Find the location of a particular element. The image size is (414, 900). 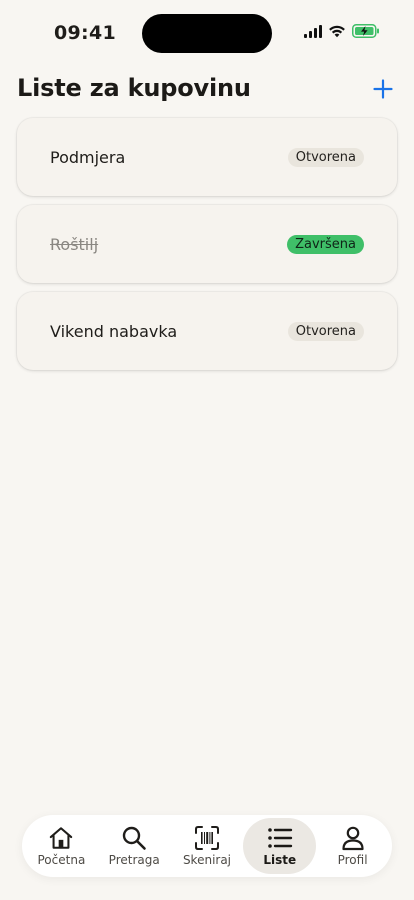

barcode-scan-icon is located at coordinates (207, 838).